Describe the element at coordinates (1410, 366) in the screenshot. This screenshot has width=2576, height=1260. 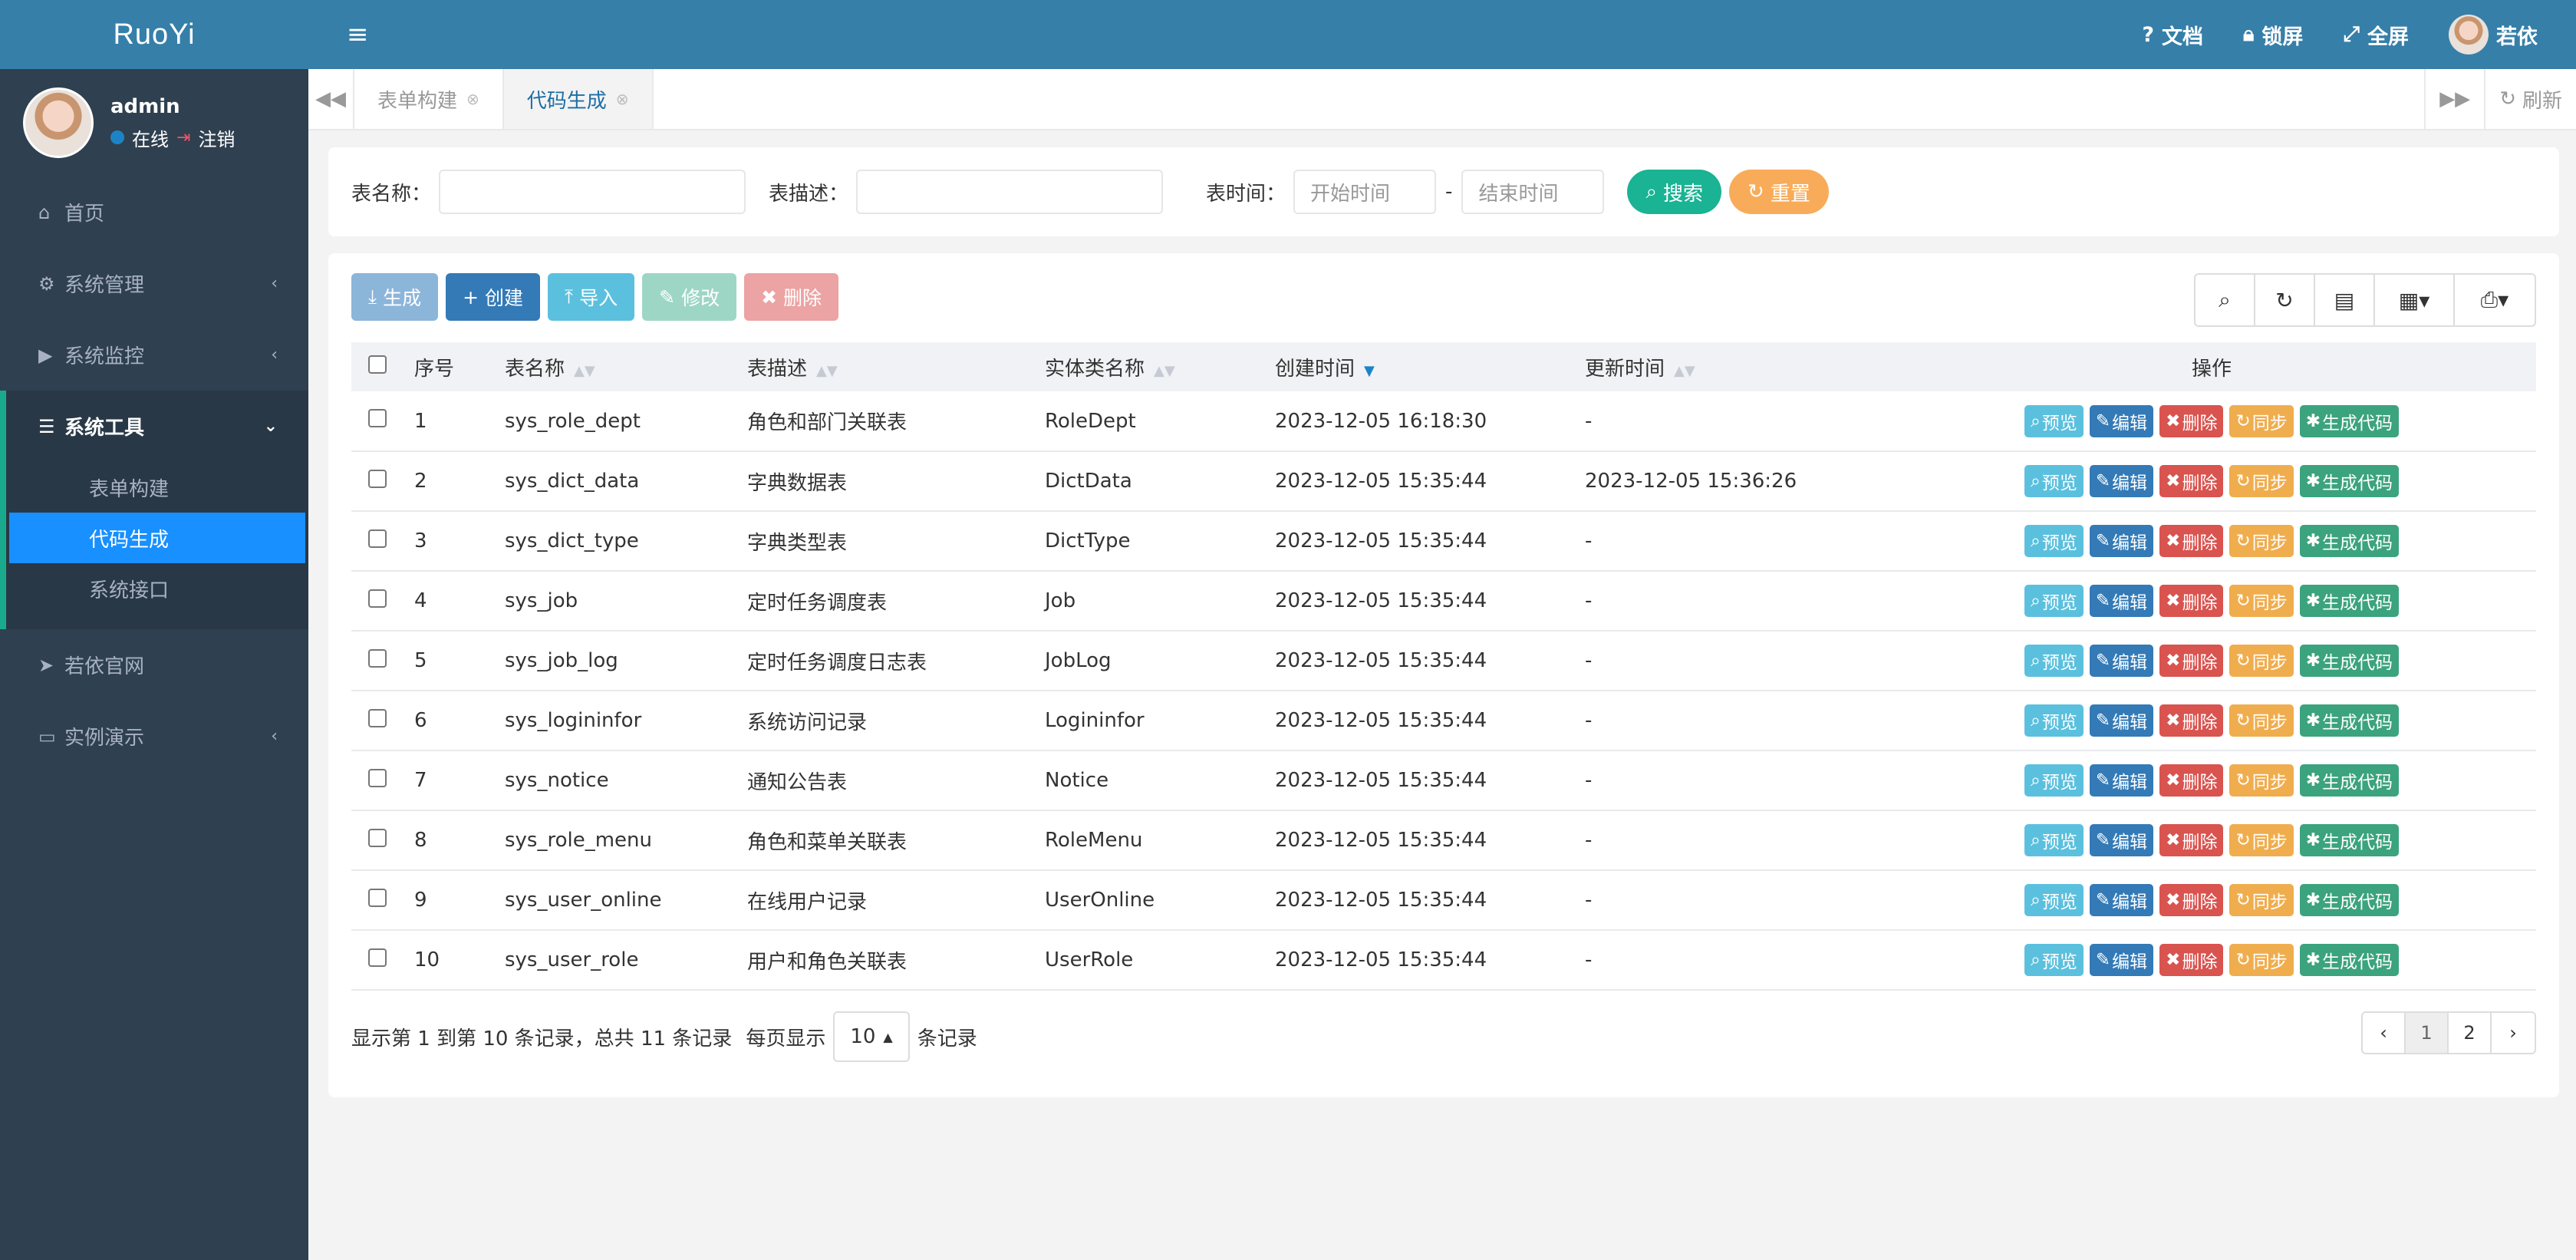
I see `header-create-time: 创建时间 ▼` at that location.